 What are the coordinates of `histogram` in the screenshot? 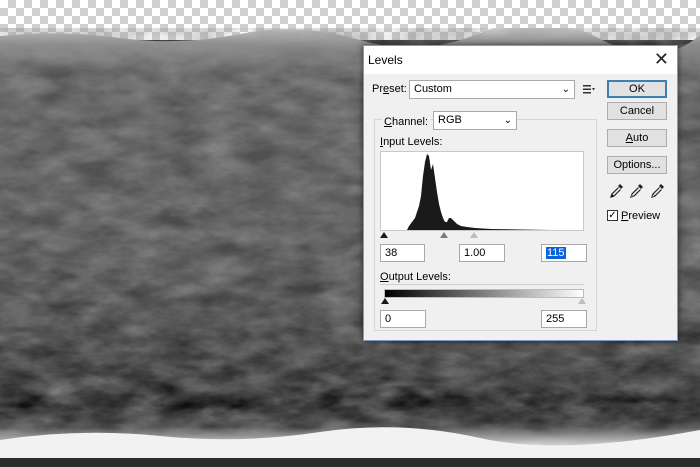 It's located at (482, 191).